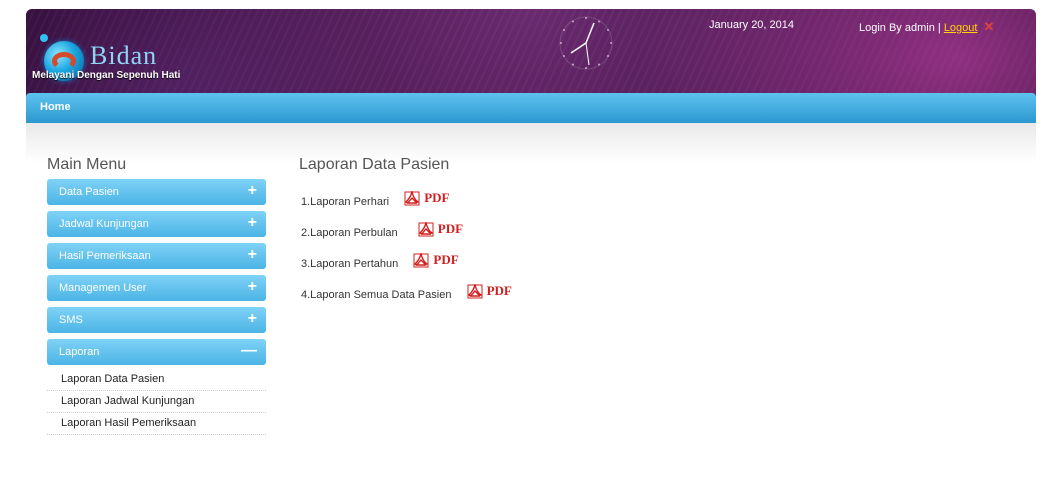 Image resolution: width=1053 pixels, height=497 pixels. Describe the element at coordinates (586, 43) in the screenshot. I see `clock-icon` at that location.